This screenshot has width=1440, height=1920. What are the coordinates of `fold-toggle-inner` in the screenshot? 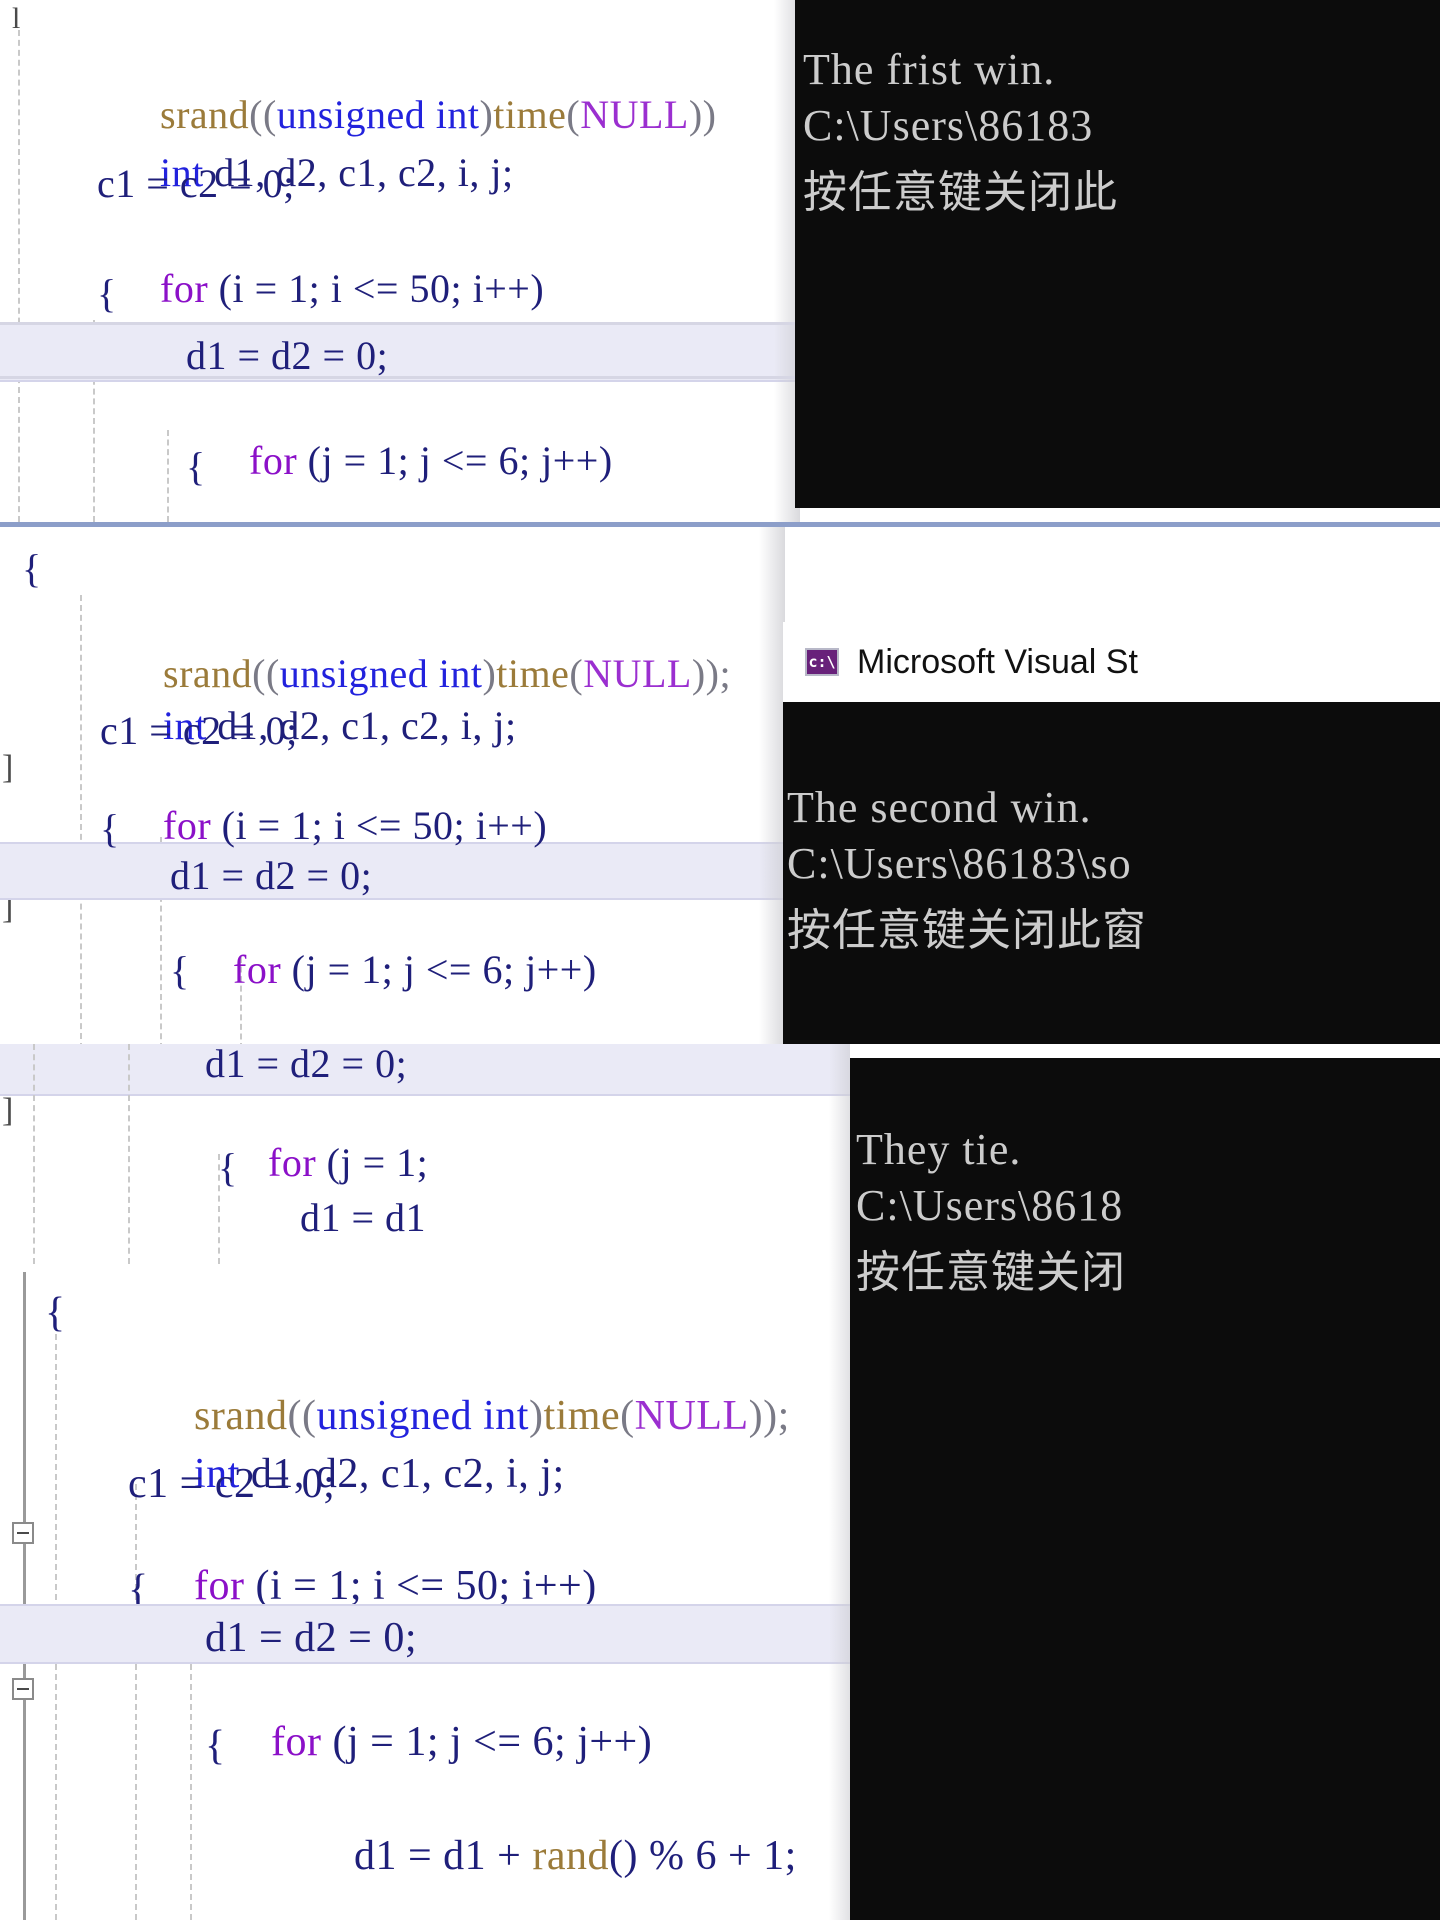 It's located at (23, 1689).